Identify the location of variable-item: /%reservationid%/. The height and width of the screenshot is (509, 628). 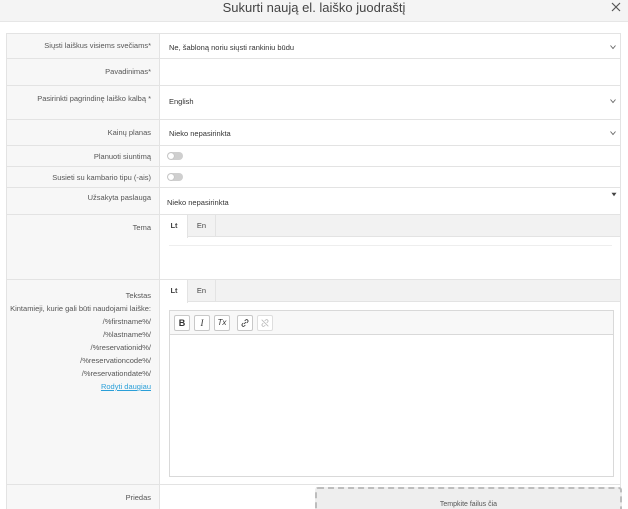
(120, 347).